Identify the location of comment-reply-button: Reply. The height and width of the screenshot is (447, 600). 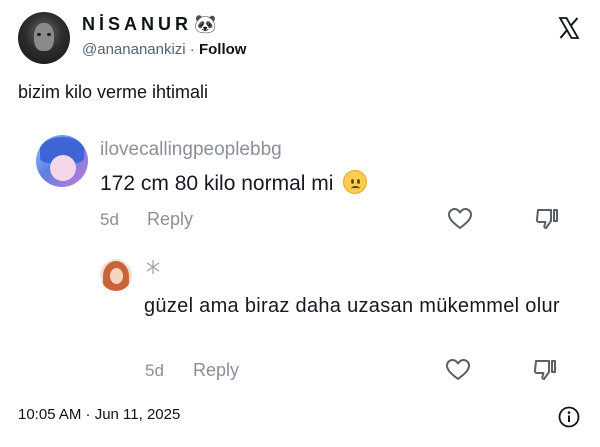
(170, 219).